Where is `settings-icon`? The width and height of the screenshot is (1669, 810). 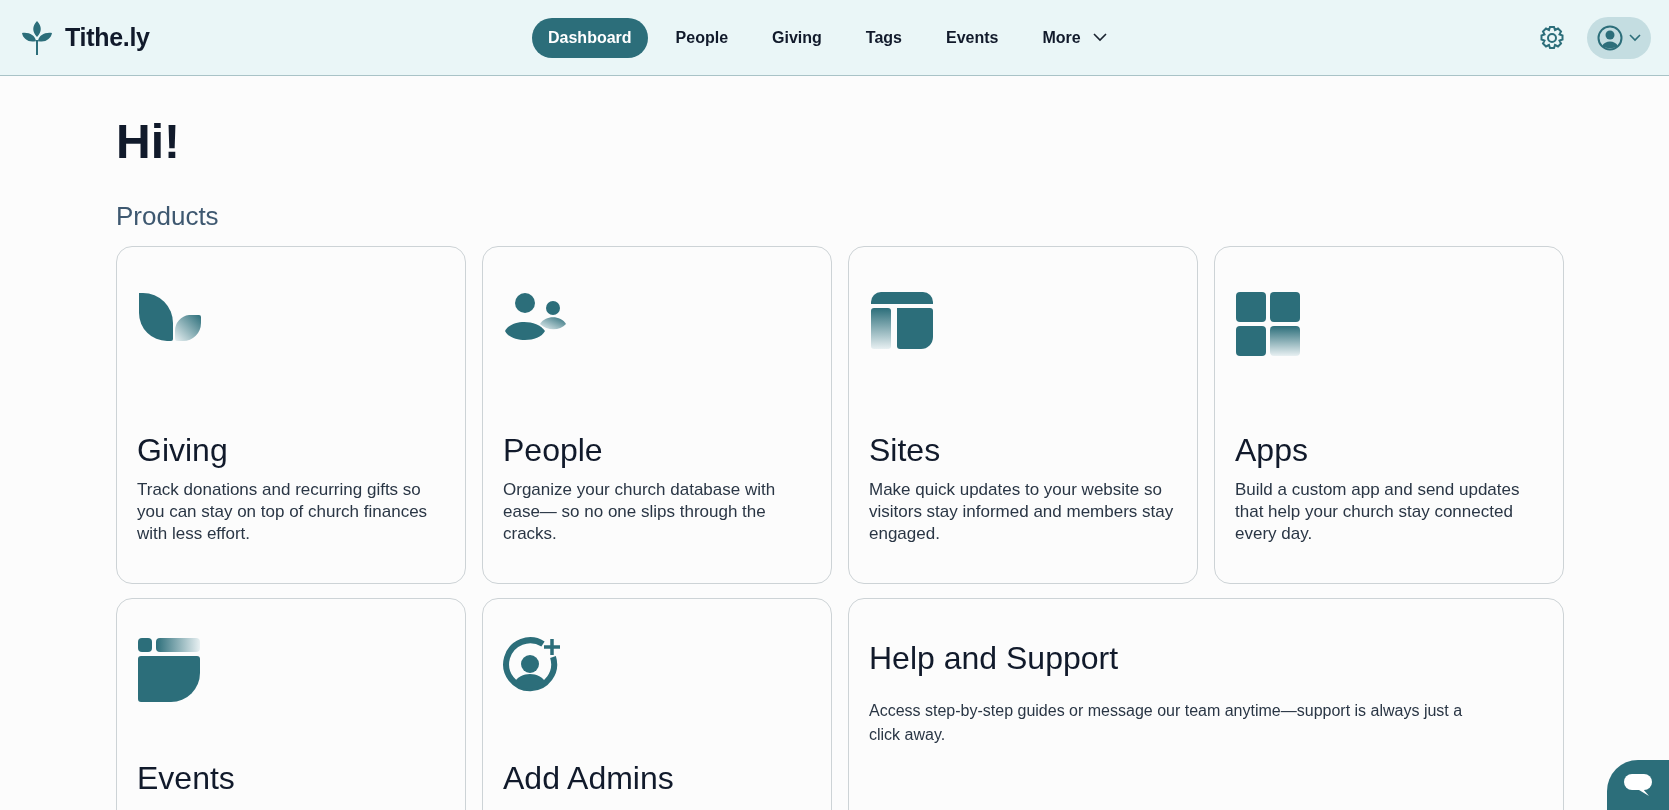
settings-icon is located at coordinates (1552, 37).